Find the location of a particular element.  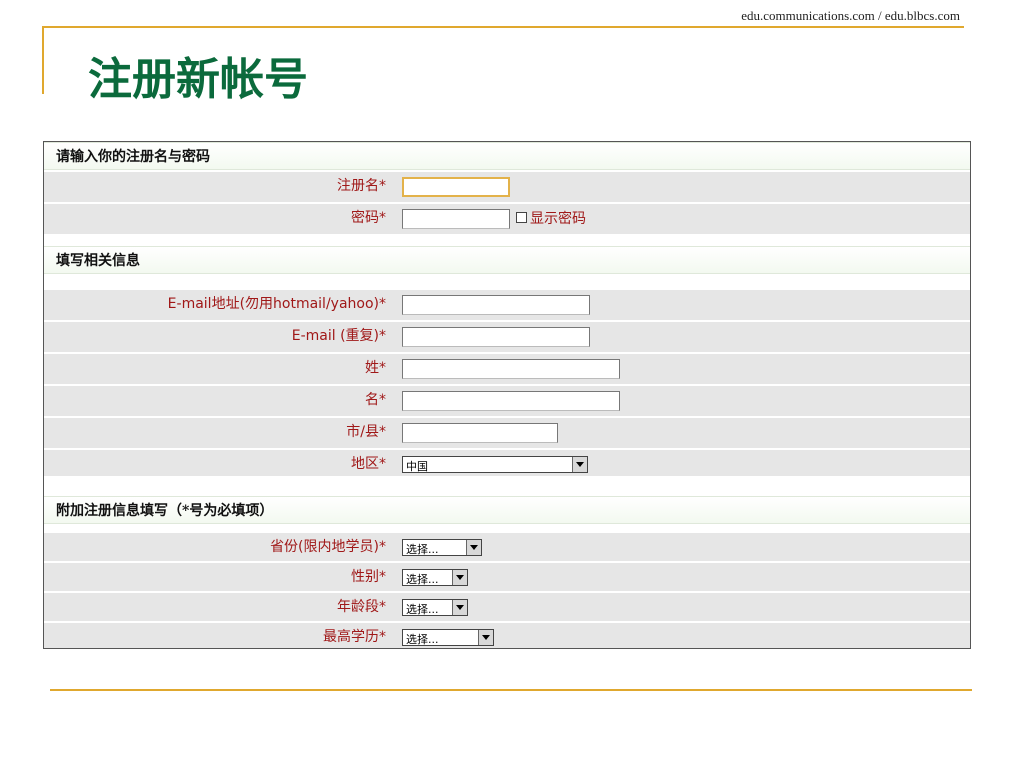

row-first-name: 名* is located at coordinates (507, 402).